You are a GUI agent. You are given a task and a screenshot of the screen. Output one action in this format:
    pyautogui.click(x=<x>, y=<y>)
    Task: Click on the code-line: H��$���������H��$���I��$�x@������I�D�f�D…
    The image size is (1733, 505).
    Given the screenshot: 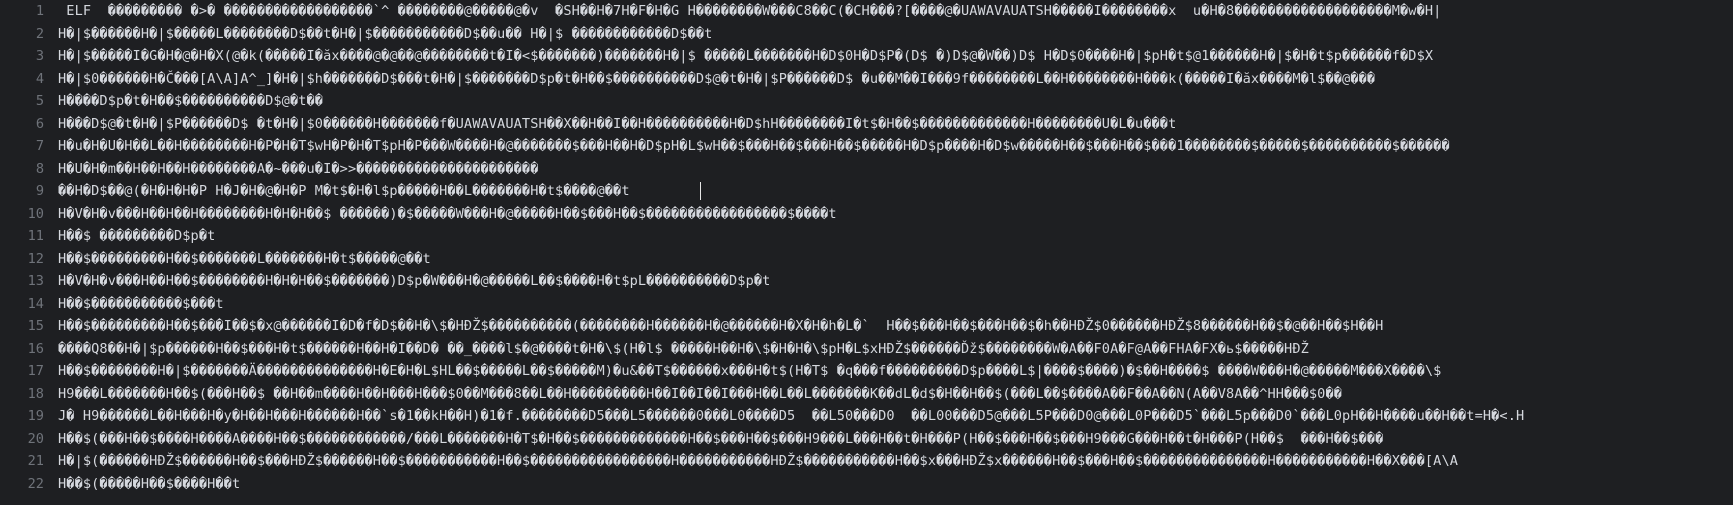 What is the action you would take?
    pyautogui.click(x=720, y=326)
    